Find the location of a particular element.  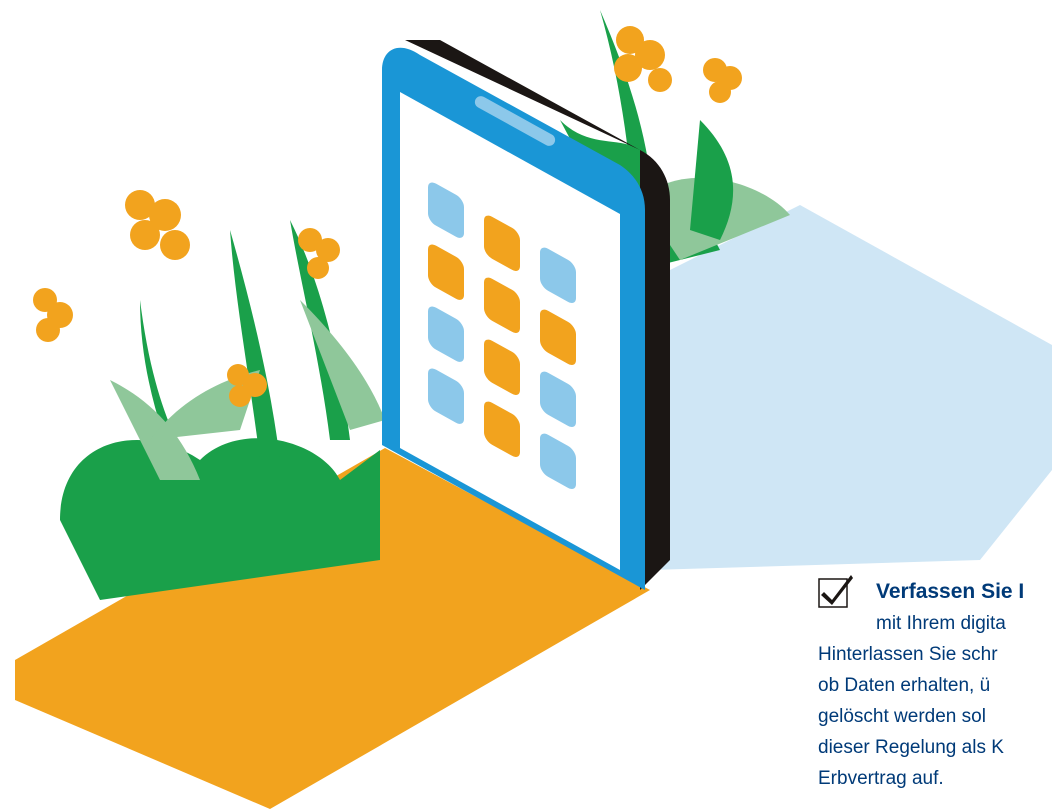

callout-line: gelöscht werden sol is located at coordinates (902, 716).